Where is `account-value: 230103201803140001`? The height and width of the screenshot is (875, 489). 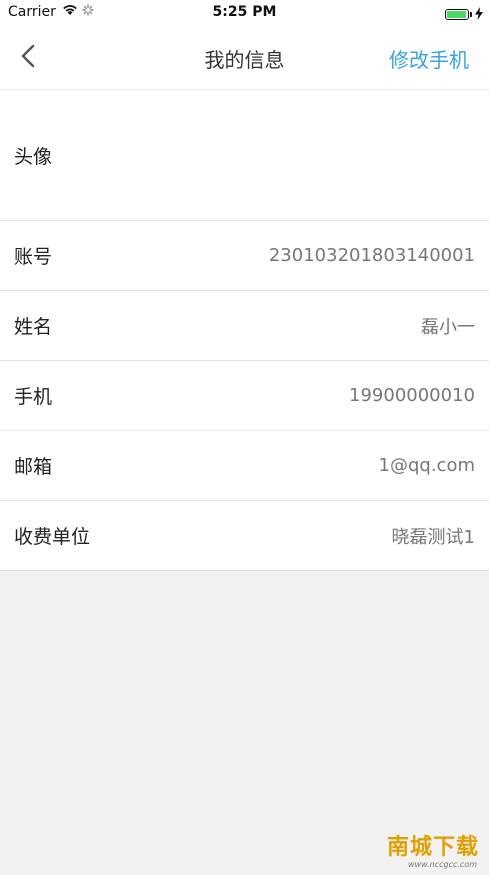
account-value: 230103201803140001 is located at coordinates (371, 255).